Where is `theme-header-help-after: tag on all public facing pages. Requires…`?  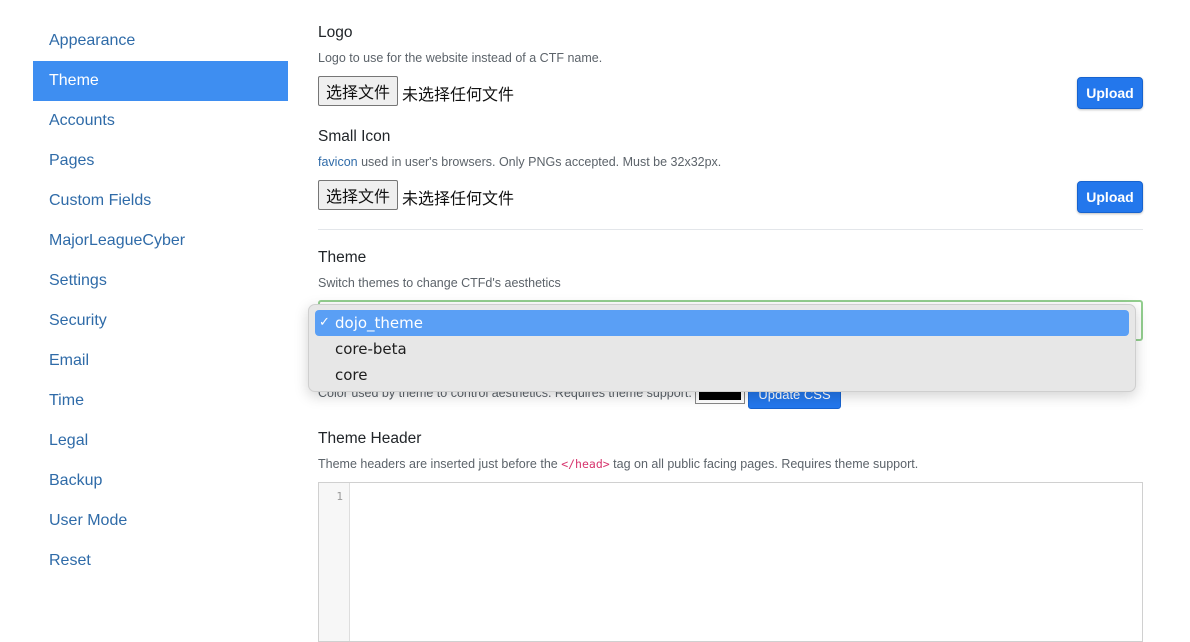
theme-header-help-after: tag on all public facing pages. Requires… is located at coordinates (764, 464).